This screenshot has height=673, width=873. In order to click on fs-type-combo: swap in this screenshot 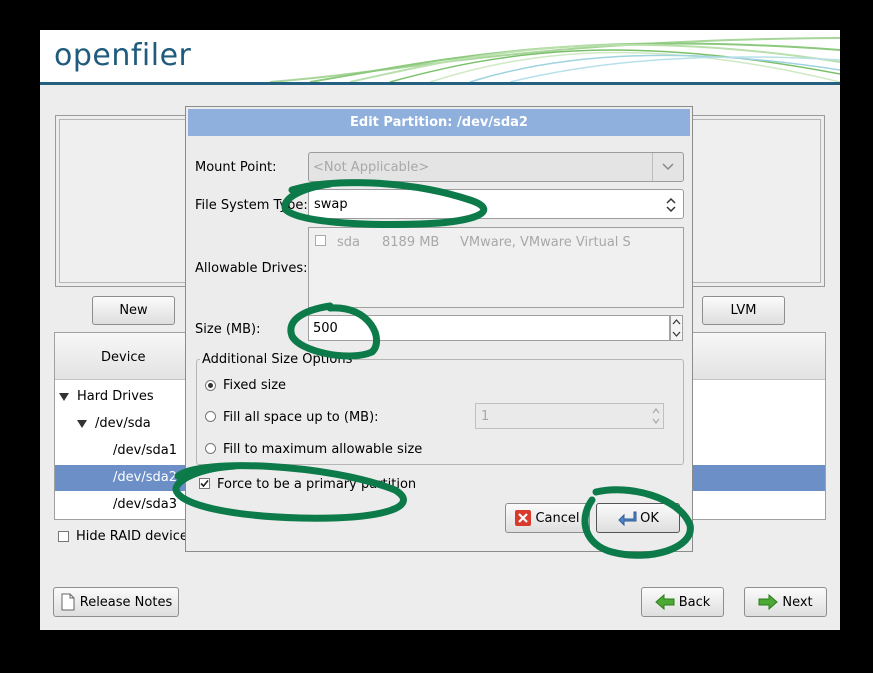, I will do `click(496, 204)`.